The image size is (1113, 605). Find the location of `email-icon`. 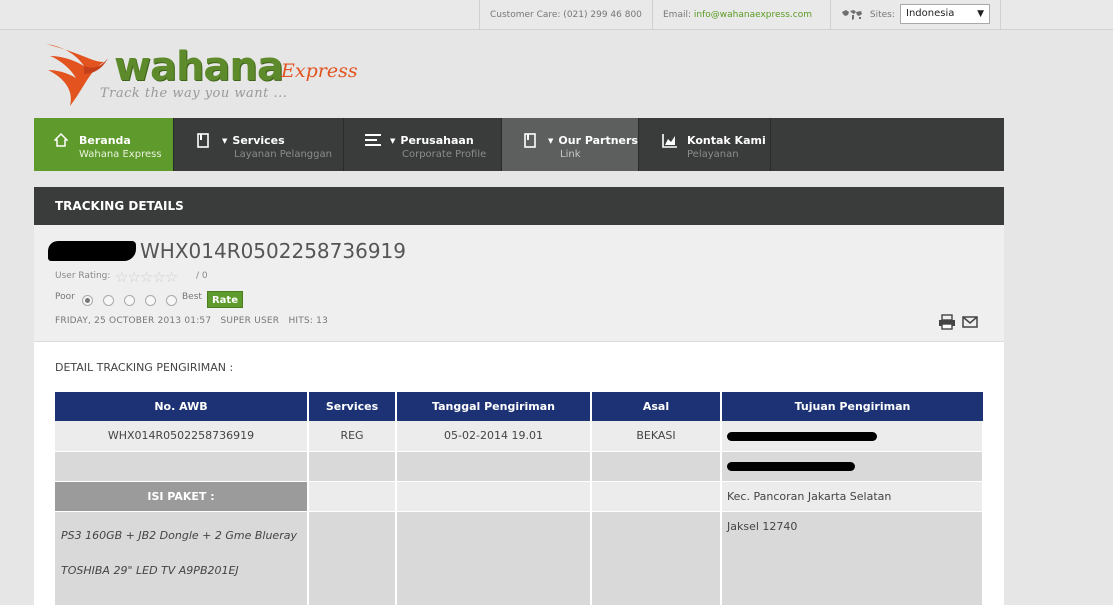

email-icon is located at coordinates (970, 322).